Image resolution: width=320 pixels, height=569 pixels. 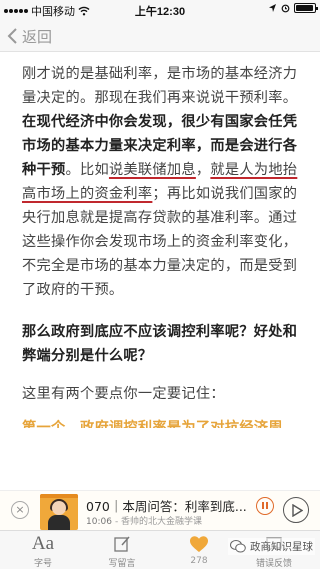 What do you see at coordinates (265, 506) in the screenshot?
I see `pause-button` at bounding box center [265, 506].